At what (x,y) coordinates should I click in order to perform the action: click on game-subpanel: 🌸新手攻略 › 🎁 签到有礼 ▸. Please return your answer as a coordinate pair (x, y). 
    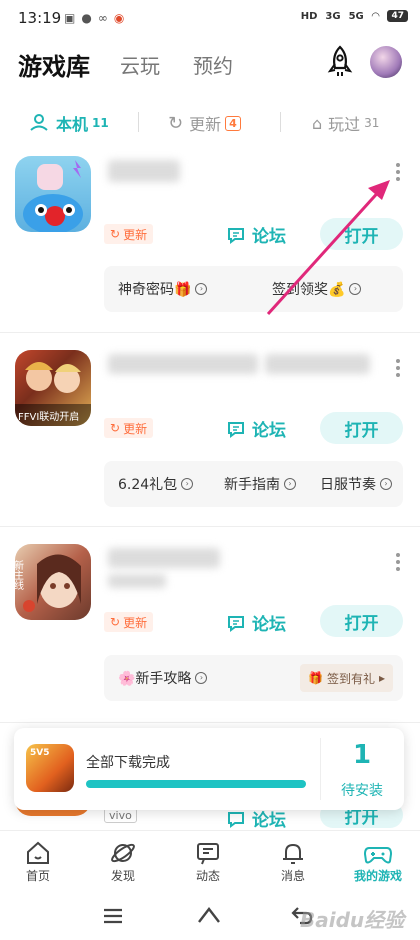
    Looking at the image, I should click on (253, 678).